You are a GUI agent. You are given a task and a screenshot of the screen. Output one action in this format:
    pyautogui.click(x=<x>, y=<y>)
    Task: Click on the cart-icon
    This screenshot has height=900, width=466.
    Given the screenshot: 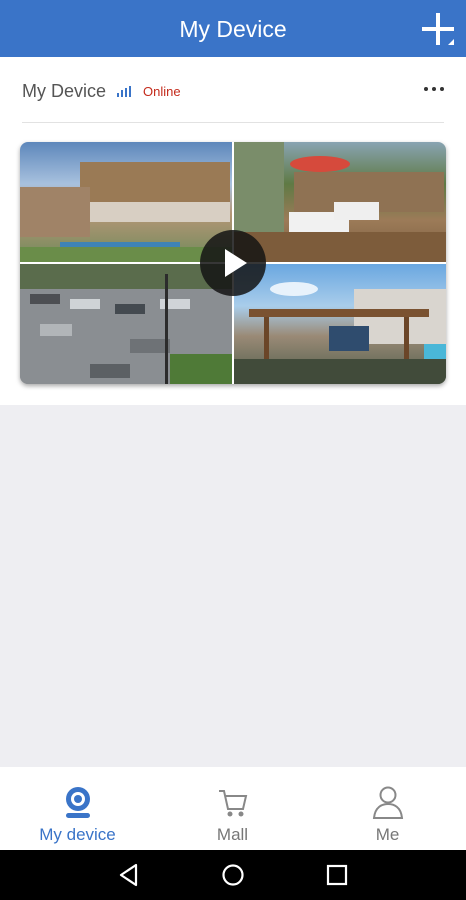 What is the action you would take?
    pyautogui.click(x=233, y=803)
    